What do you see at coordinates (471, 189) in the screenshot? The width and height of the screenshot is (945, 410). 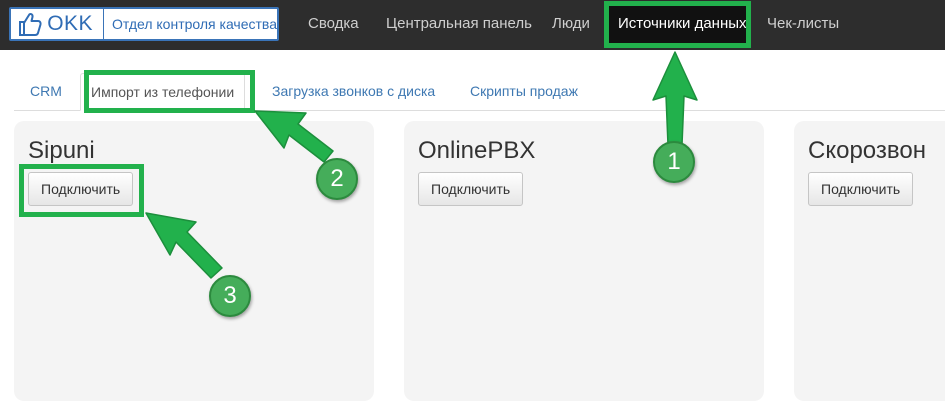 I see `connect-button-onlinepbx: Подключить` at bounding box center [471, 189].